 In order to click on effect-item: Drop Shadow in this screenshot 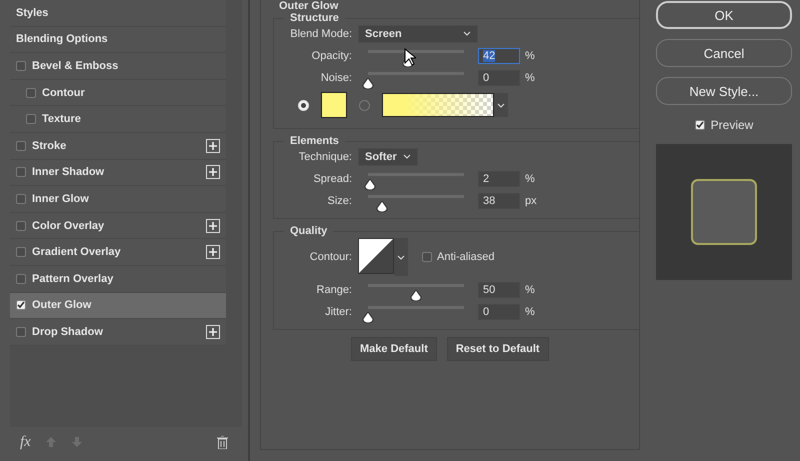, I will do `click(118, 332)`.